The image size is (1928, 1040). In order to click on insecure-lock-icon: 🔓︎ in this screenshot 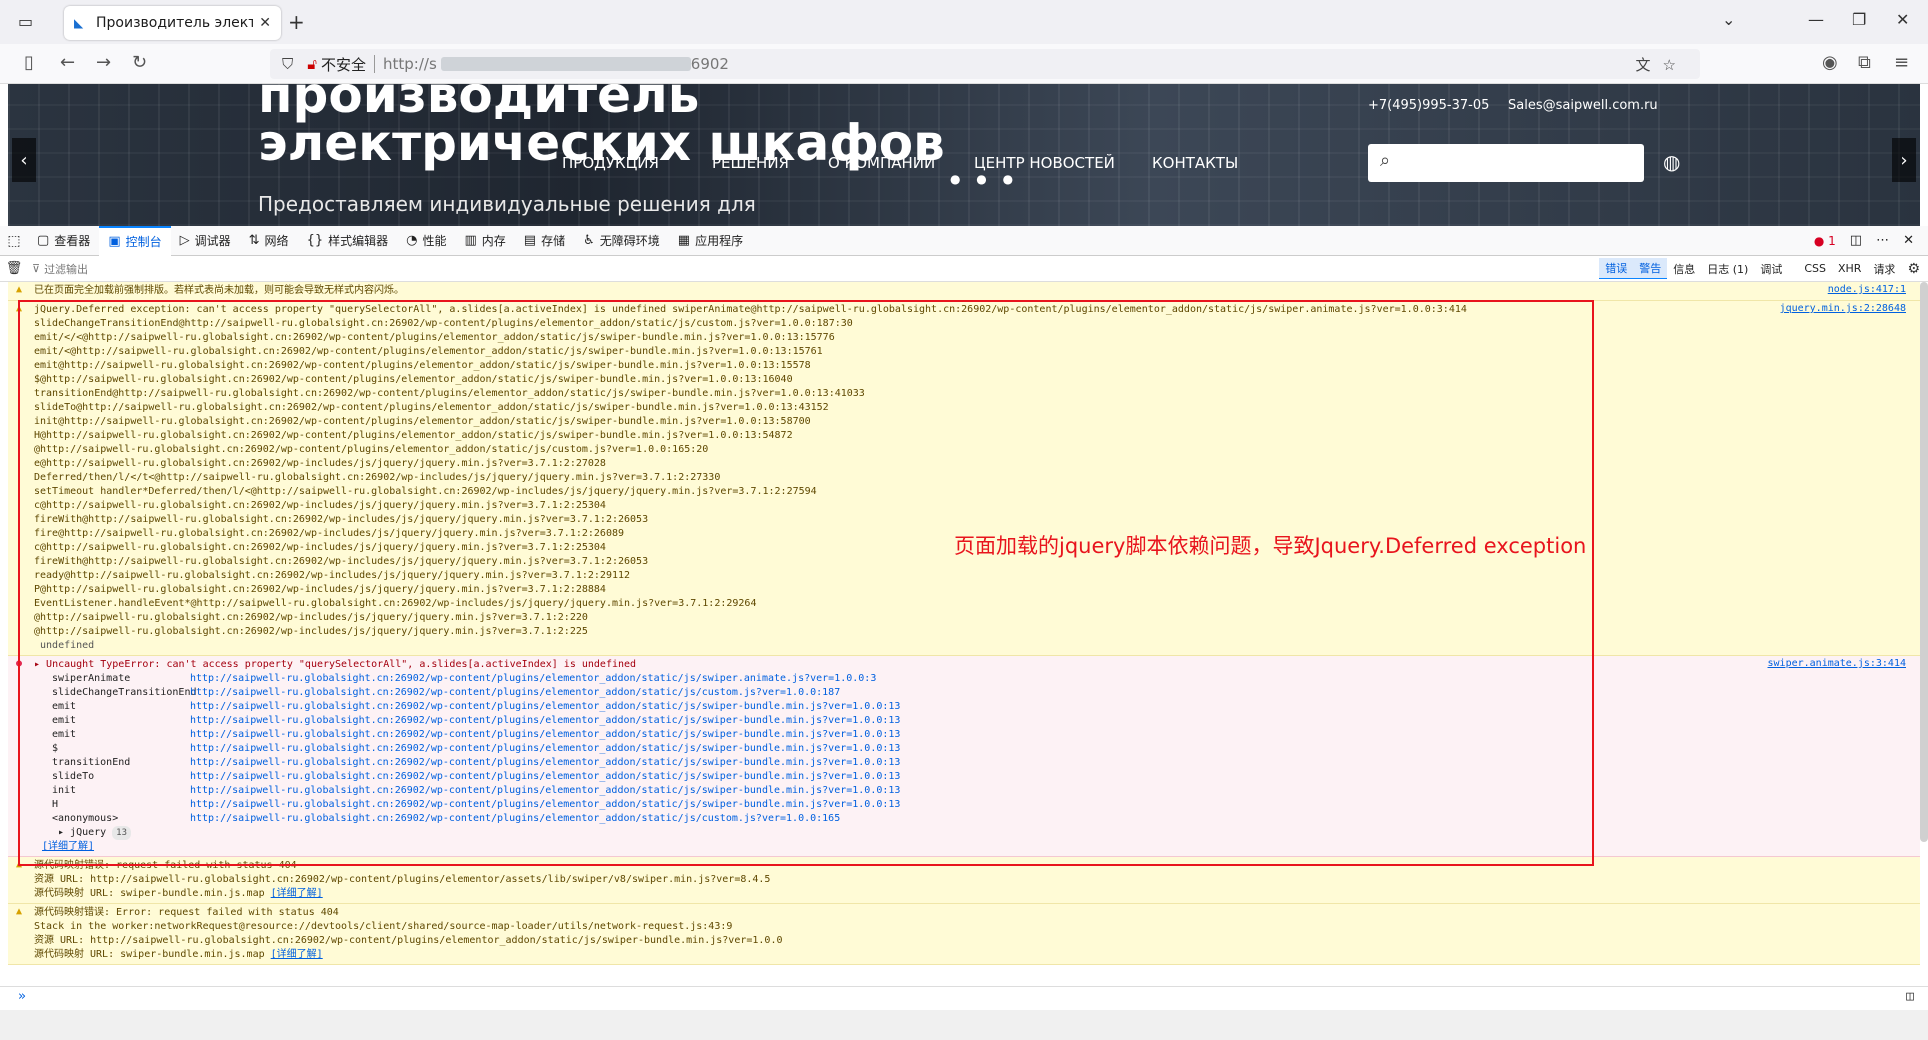, I will do `click(312, 64)`.